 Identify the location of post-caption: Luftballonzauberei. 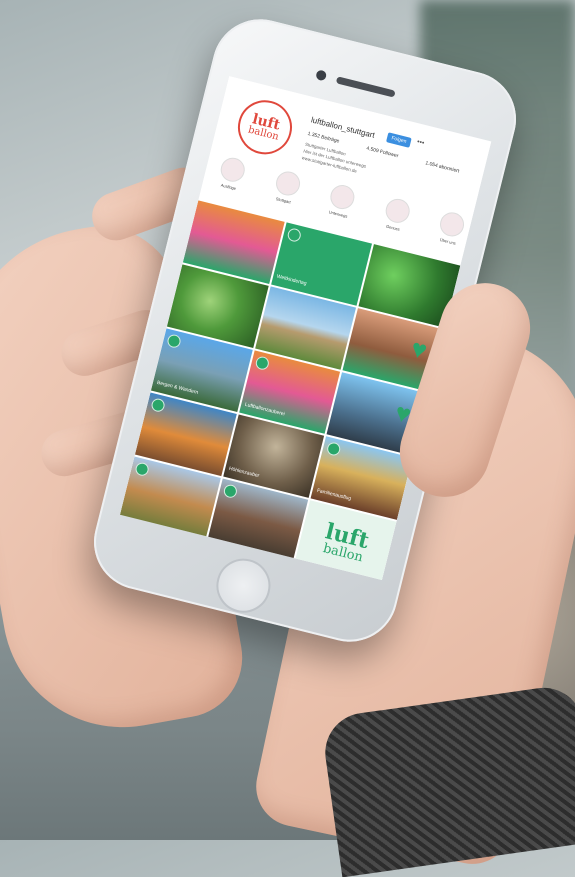
(265, 409).